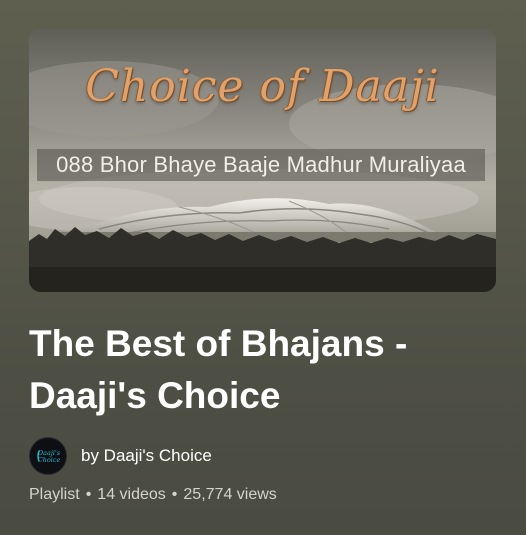 This screenshot has width=526, height=535. What do you see at coordinates (261, 165) in the screenshot?
I see `thumbnail-caption: 088 Bhor Bhaye Baaje Madhur Muraliyaa` at bounding box center [261, 165].